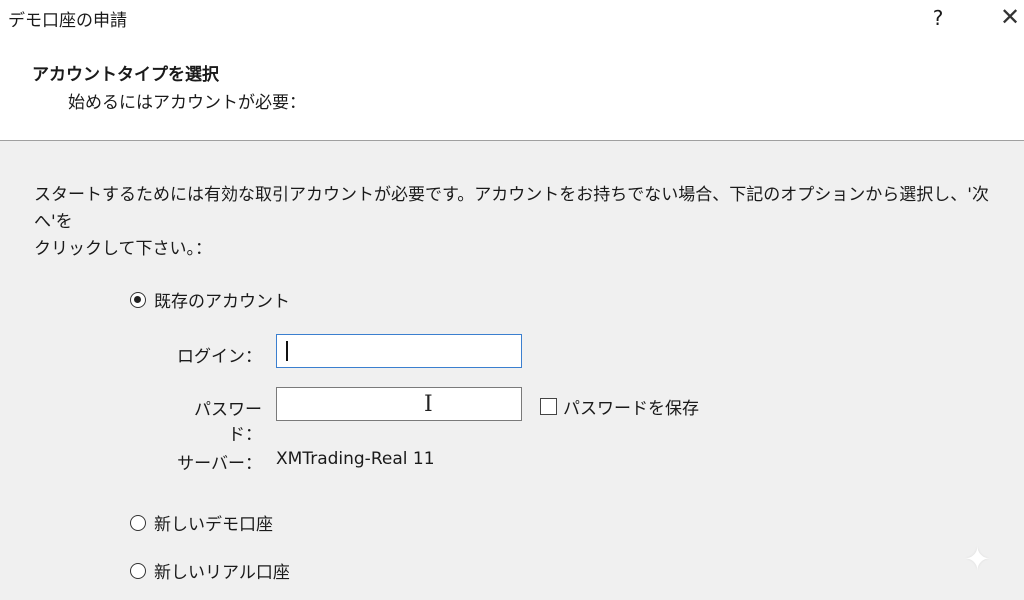 The width and height of the screenshot is (1024, 600). I want to click on save-password-checkbox: パスワードを保存, so click(619, 406).